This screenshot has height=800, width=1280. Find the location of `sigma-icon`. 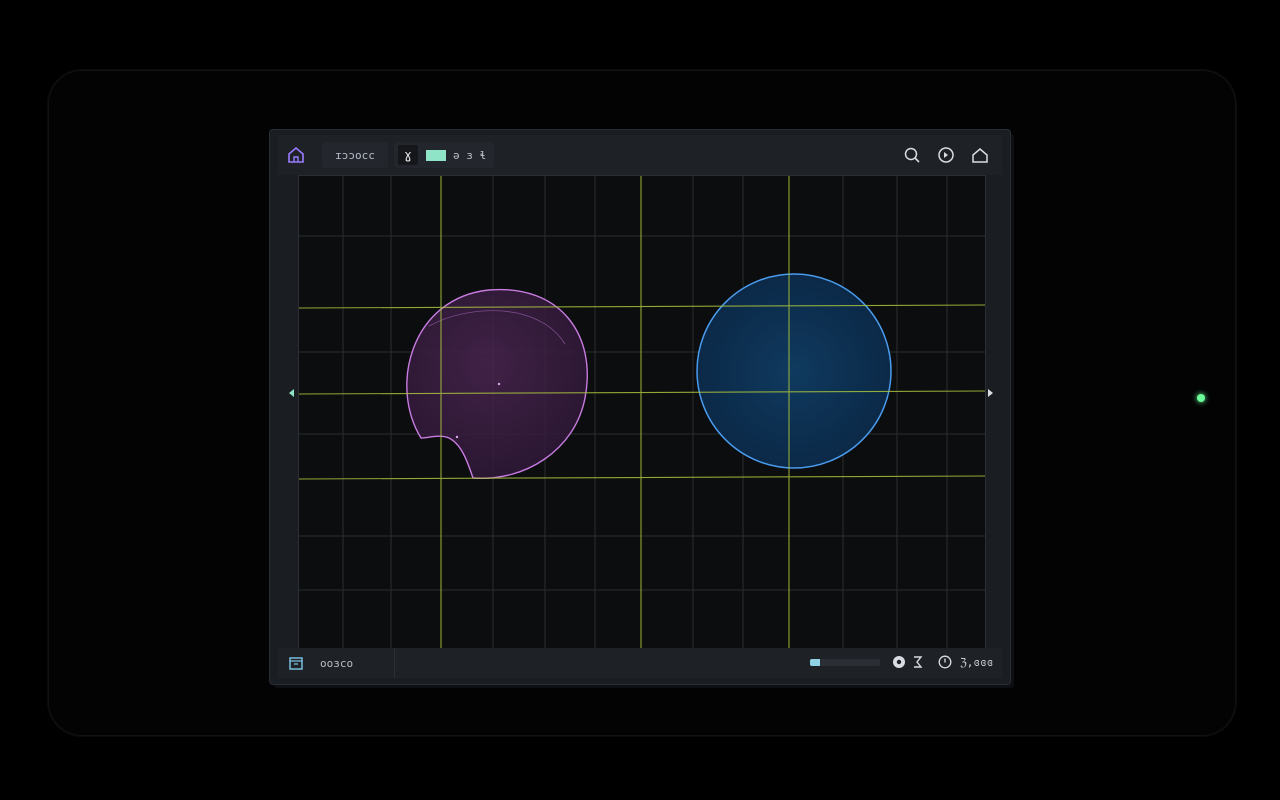

sigma-icon is located at coordinates (918, 662).